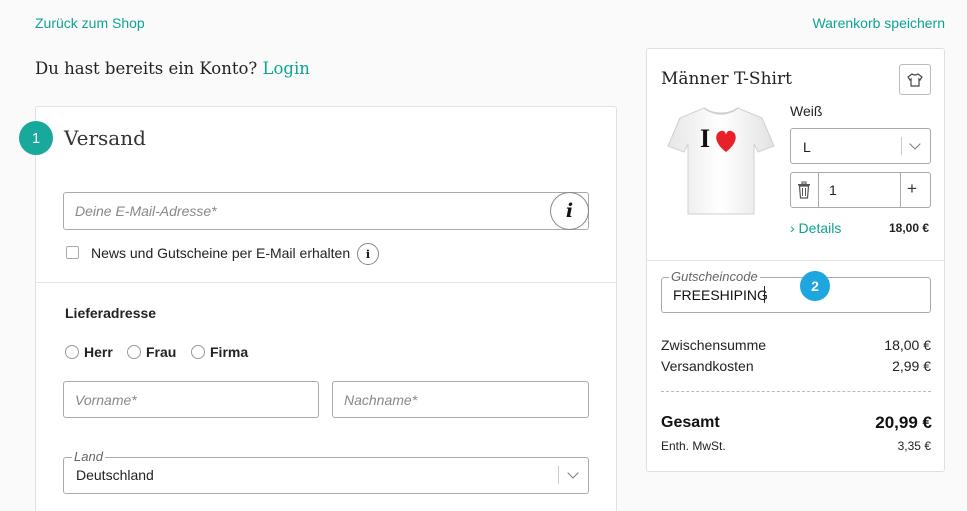  Describe the element at coordinates (98, 352) in the screenshot. I see `radio-label-herr: Herr` at that location.